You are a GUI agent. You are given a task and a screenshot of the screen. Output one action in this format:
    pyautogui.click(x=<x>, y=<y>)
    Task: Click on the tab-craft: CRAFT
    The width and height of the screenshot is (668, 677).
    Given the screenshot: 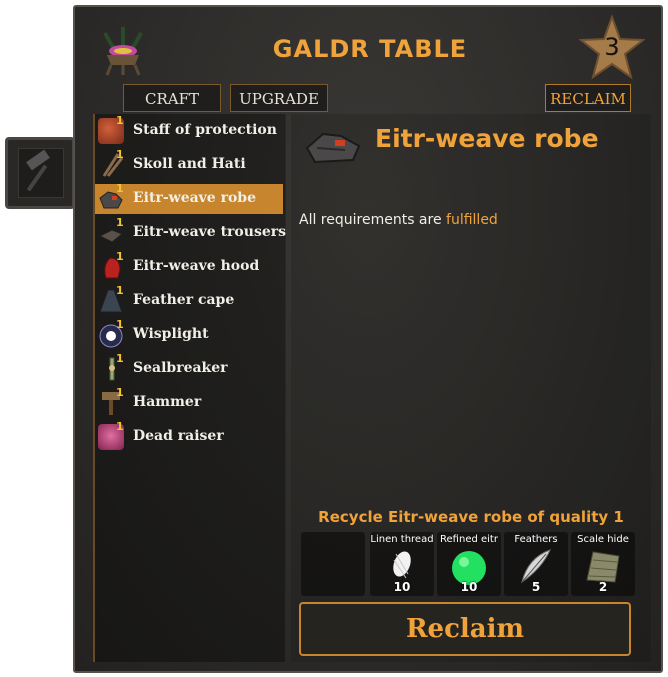 What is the action you would take?
    pyautogui.click(x=172, y=98)
    